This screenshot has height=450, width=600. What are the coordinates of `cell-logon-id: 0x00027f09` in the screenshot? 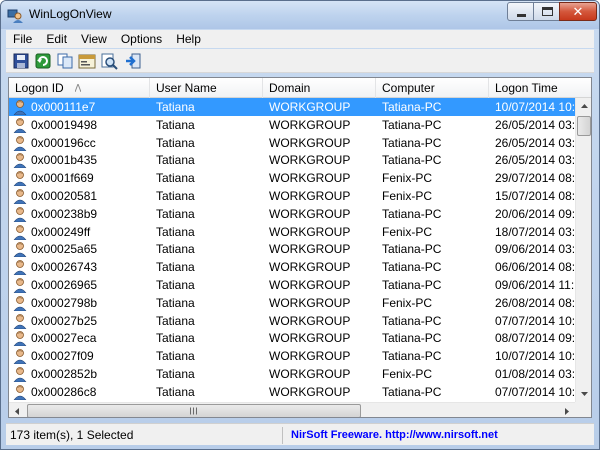 It's located at (62, 356).